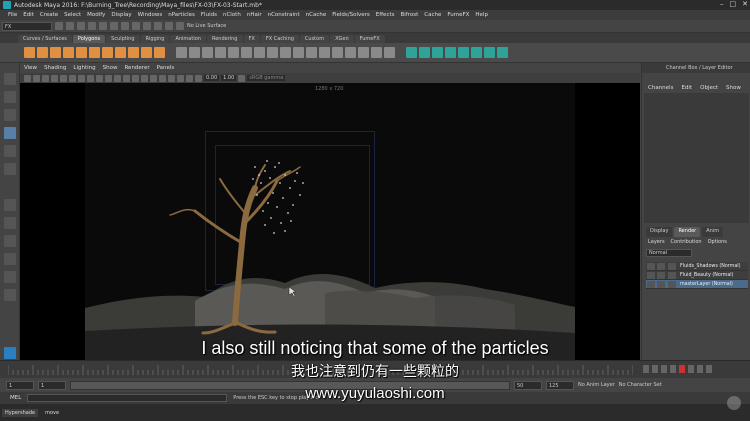 This screenshot has height=421, width=750. What do you see at coordinates (697, 284) in the screenshot?
I see `layer-row: masterLayer (Normal)` at bounding box center [697, 284].